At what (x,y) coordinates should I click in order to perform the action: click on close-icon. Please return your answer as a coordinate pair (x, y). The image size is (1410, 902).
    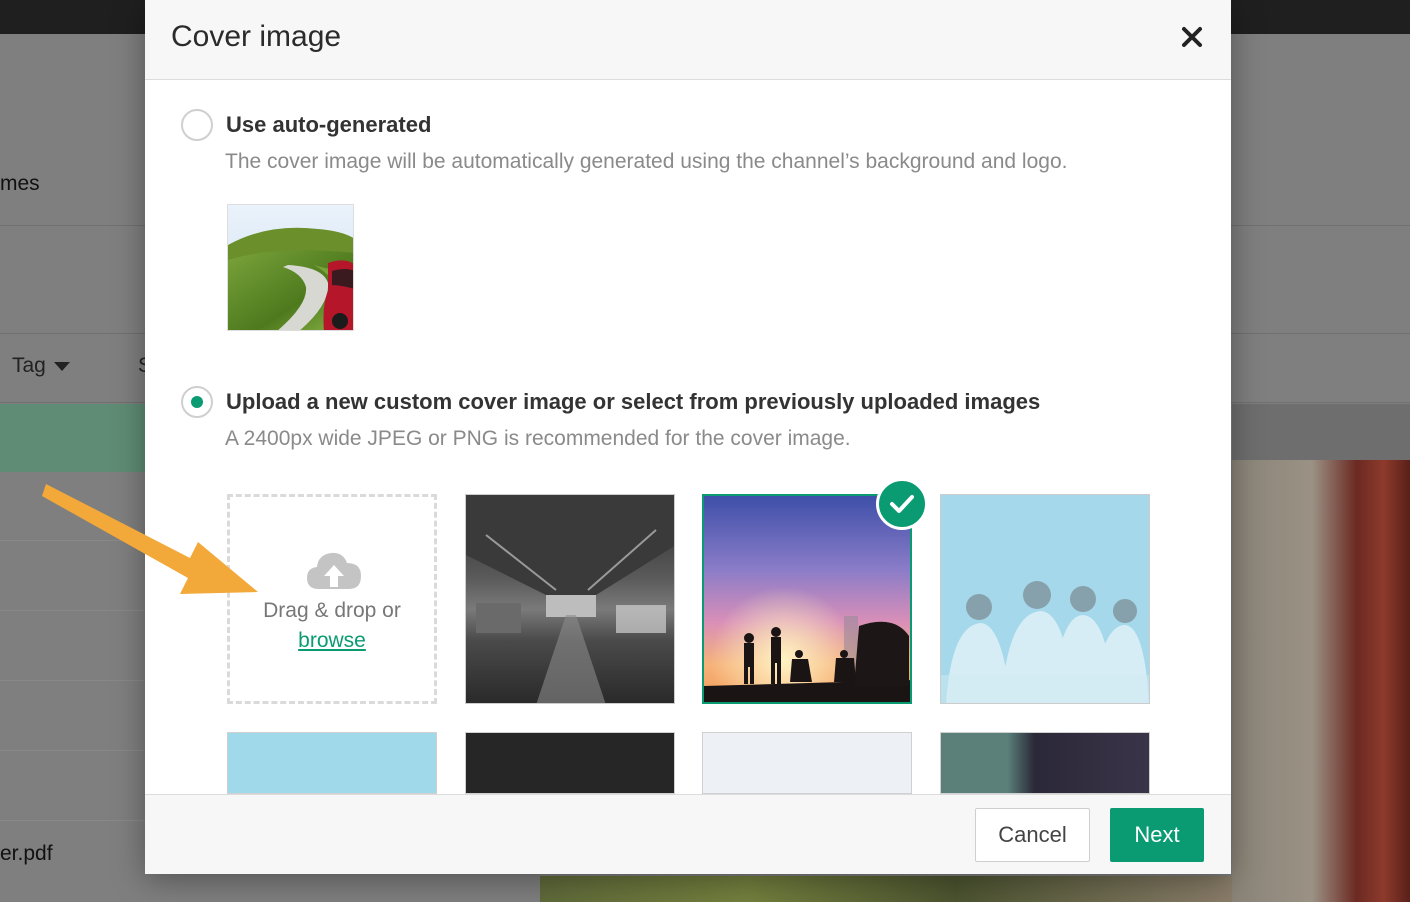
    Looking at the image, I should click on (1192, 37).